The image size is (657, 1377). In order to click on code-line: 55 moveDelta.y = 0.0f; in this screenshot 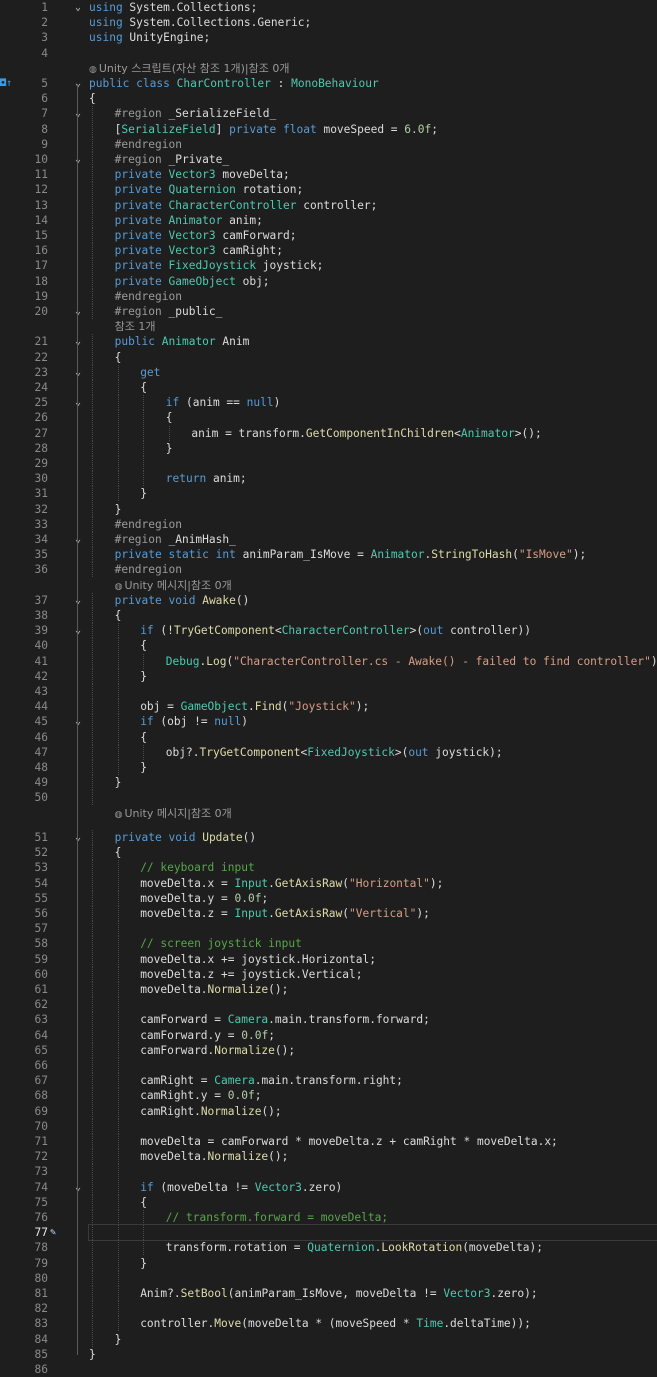, I will do `click(328, 898)`.